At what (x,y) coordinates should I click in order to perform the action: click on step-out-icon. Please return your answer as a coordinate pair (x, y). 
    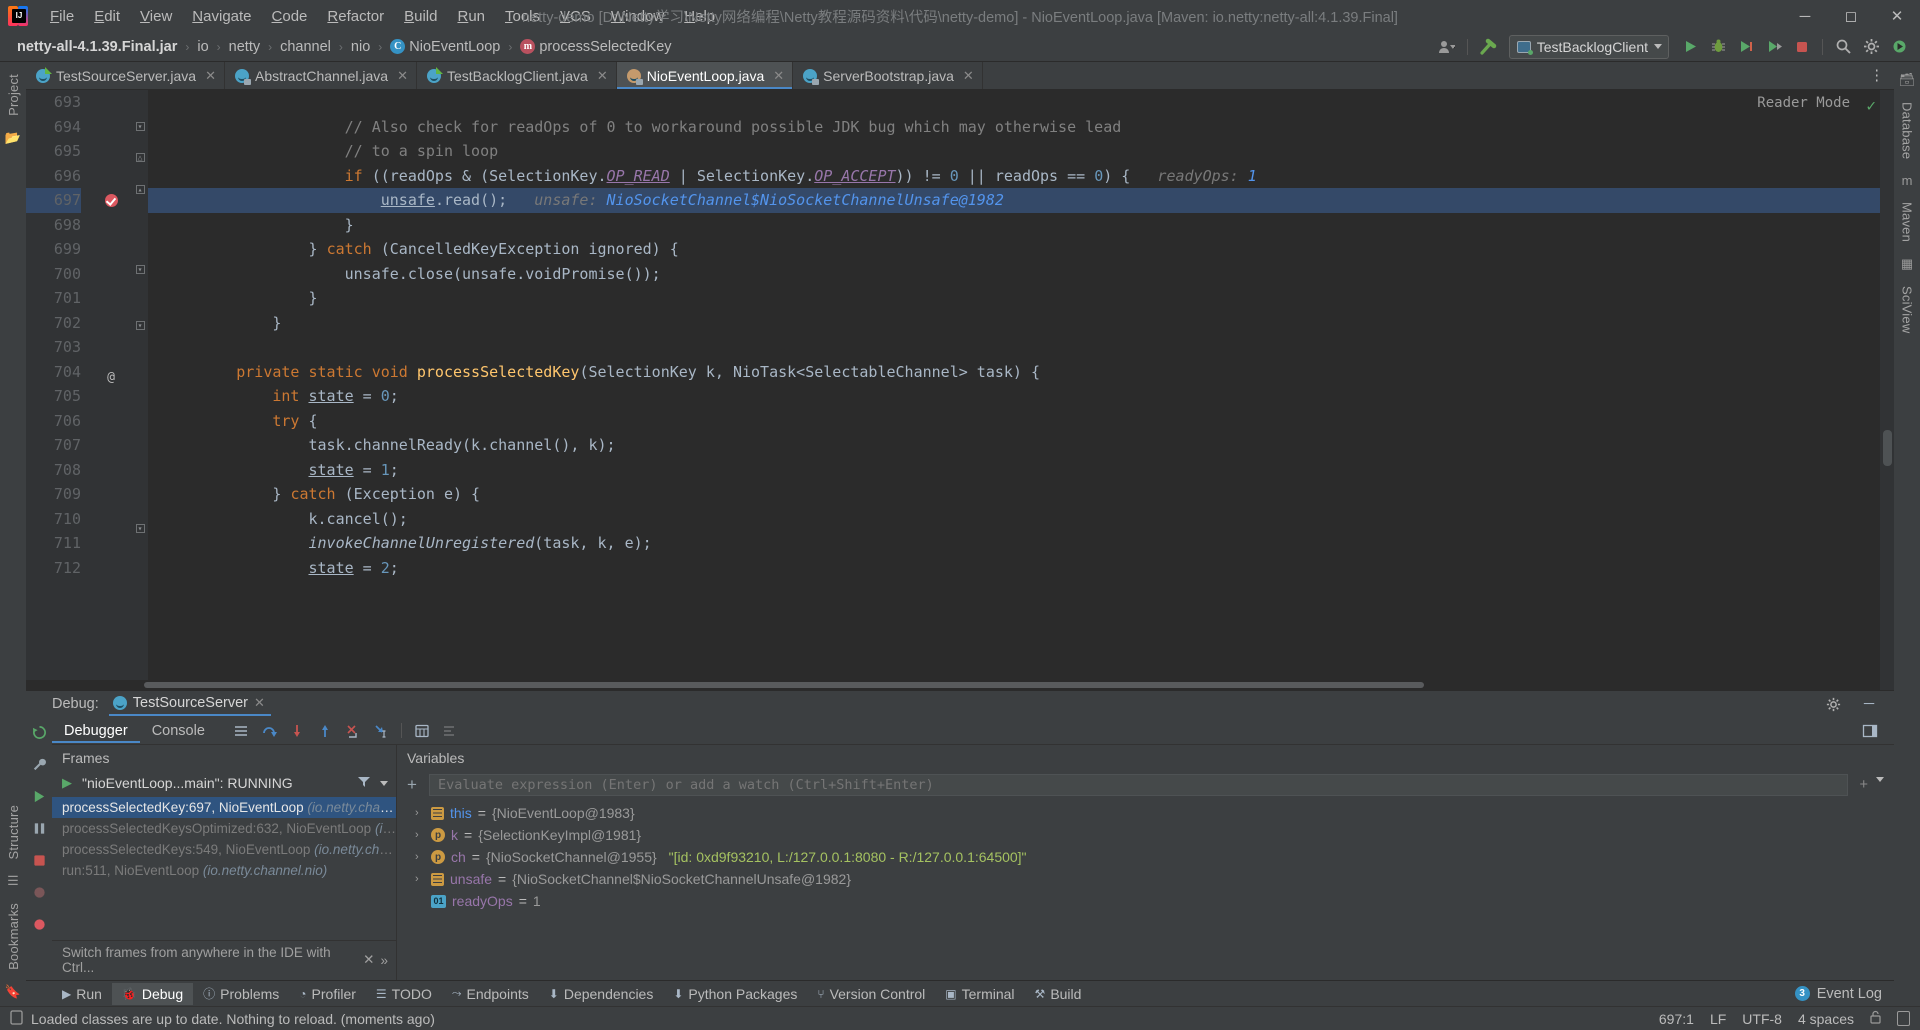
    Looking at the image, I should click on (325, 731).